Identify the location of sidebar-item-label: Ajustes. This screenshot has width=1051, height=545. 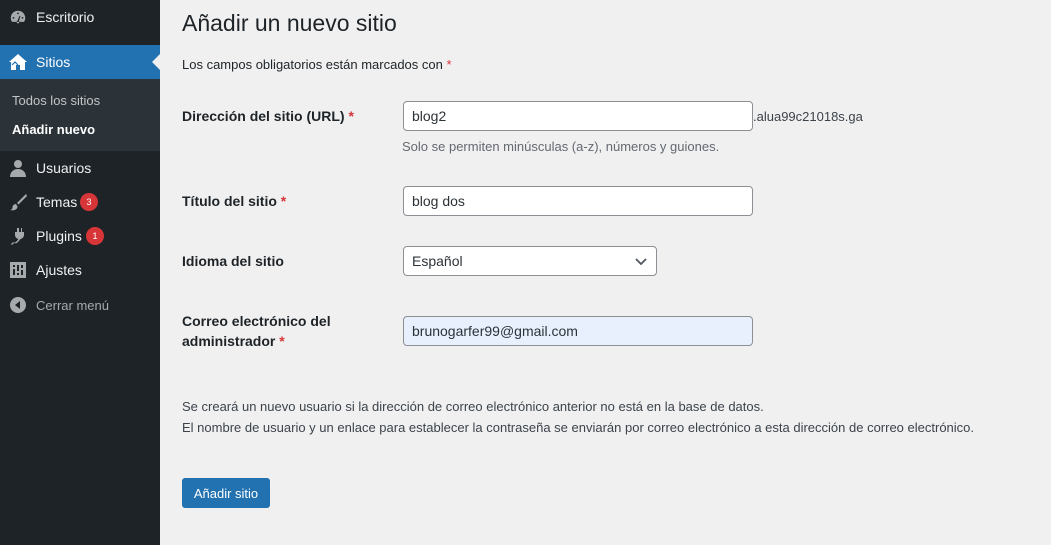
(59, 270).